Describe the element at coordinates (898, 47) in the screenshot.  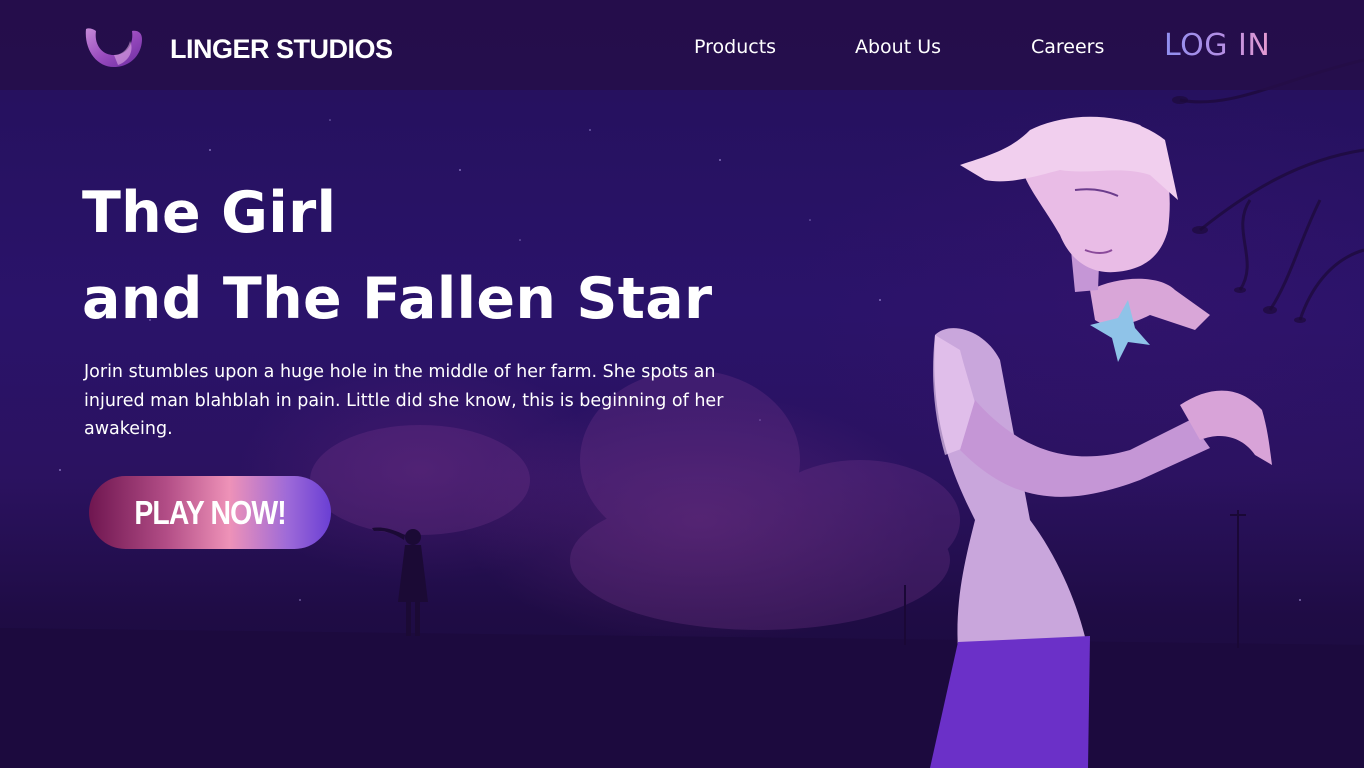
I see `nav-about-us-link: About Us` at that location.